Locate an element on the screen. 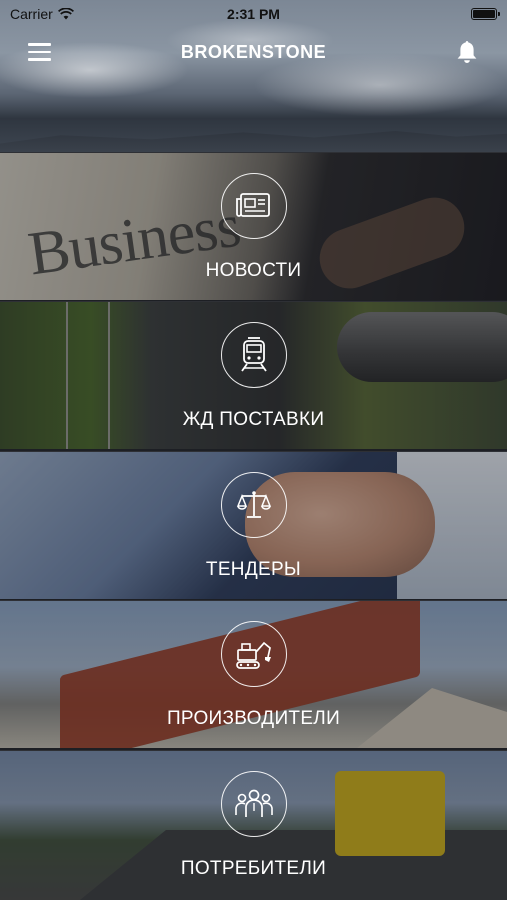  status-left: Carrier is located at coordinates (42, 14).